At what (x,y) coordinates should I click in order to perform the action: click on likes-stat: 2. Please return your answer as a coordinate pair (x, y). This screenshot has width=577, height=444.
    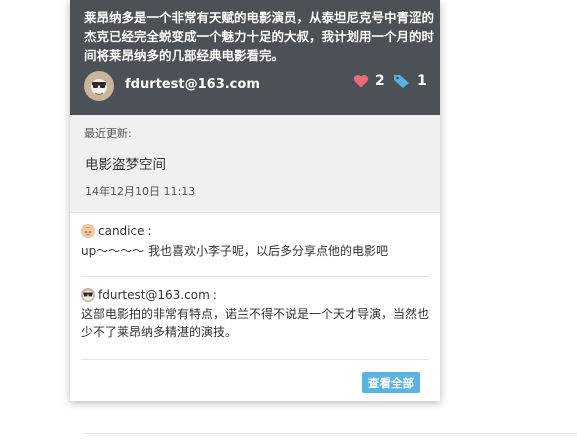
    Looking at the image, I should click on (369, 81).